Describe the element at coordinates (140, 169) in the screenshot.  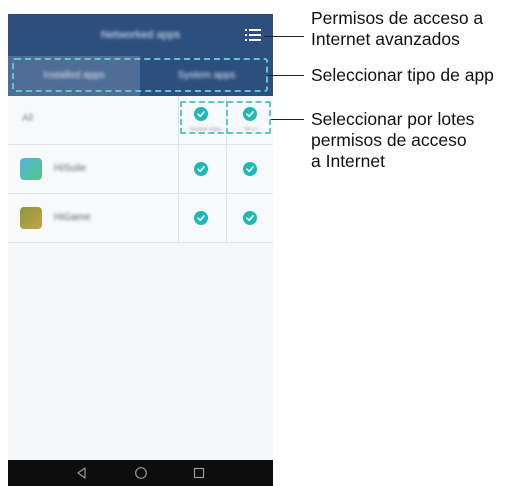
I see `list-item: HiSuite` at that location.